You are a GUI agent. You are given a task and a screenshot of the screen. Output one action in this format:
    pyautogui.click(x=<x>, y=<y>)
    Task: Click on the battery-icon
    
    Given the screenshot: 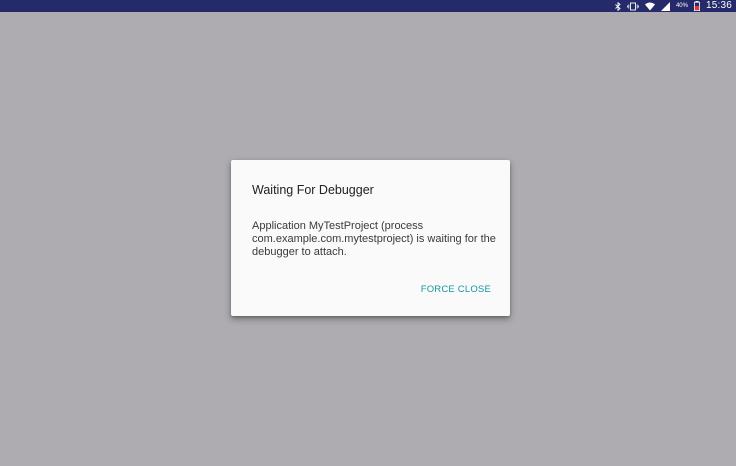 What is the action you would take?
    pyautogui.click(x=696, y=6)
    